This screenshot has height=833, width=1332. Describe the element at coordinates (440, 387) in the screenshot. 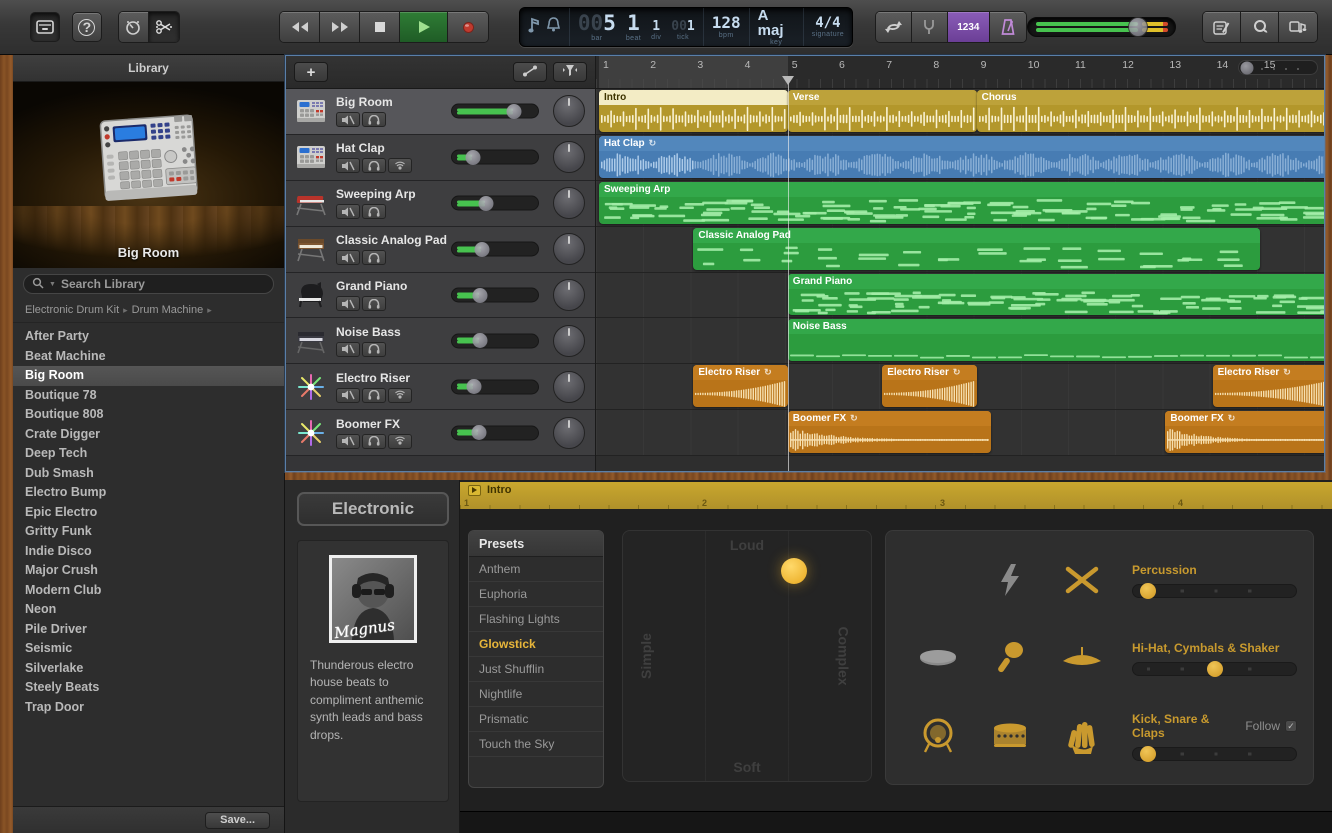

I see `track-header-row: Electro Riser` at that location.